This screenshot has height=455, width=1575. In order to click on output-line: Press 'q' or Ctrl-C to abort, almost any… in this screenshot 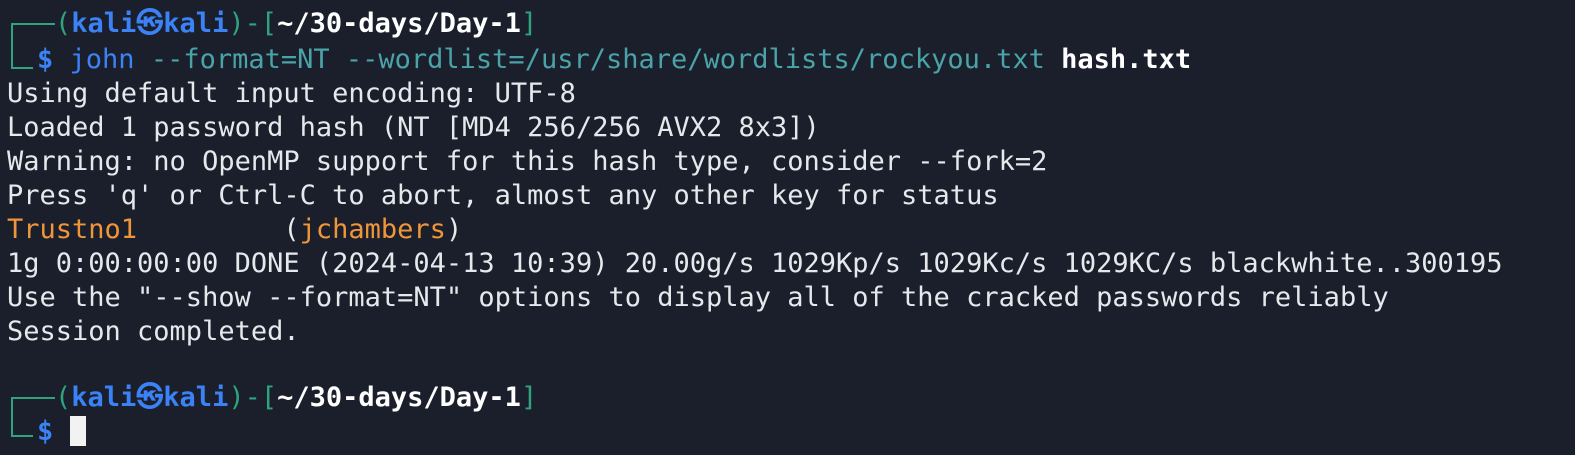, I will do `click(503, 195)`.